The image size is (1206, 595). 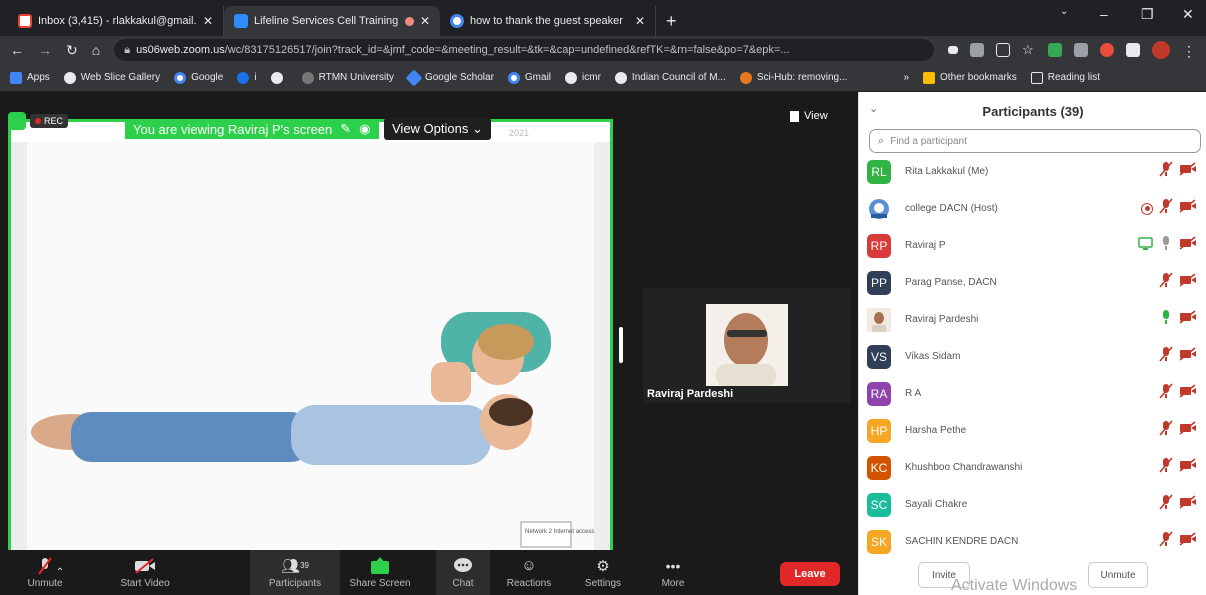 I want to click on participant-row: Raviraj Pardeshi, so click(x=1034, y=319).